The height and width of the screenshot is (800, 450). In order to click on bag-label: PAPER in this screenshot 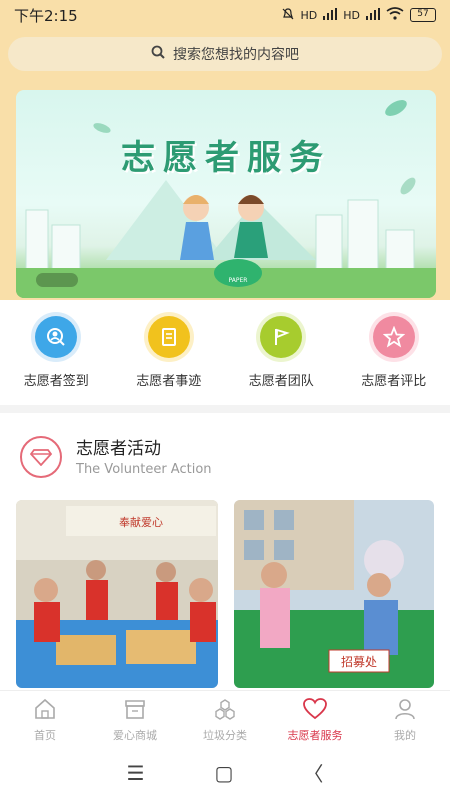, I will do `click(238, 280)`.